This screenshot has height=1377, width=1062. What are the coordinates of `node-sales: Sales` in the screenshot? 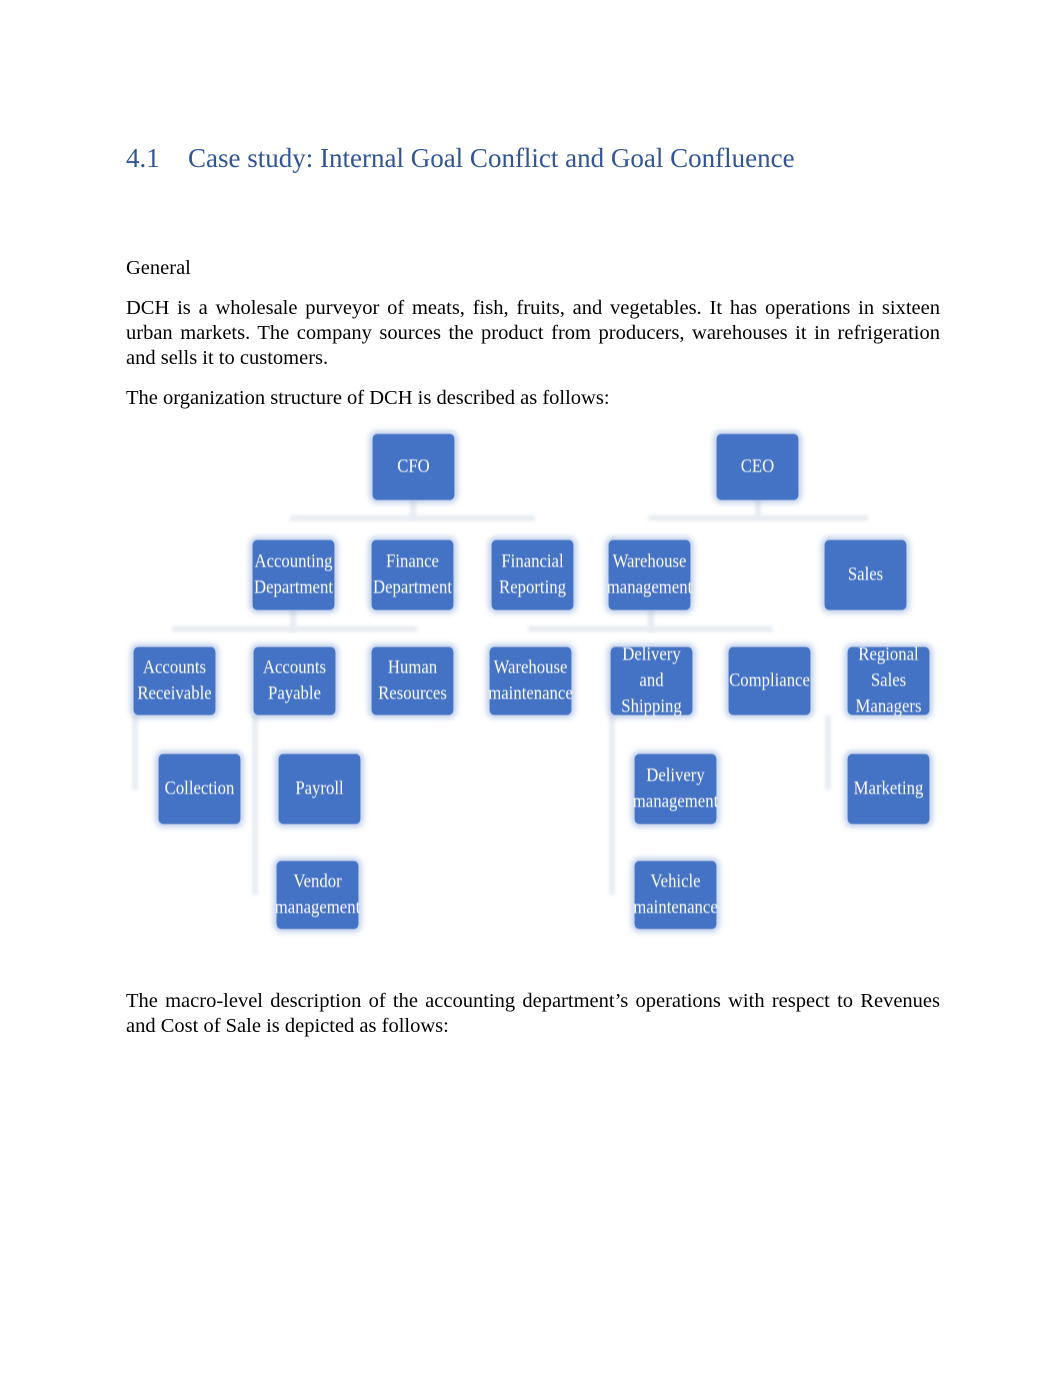 It's located at (865, 575).